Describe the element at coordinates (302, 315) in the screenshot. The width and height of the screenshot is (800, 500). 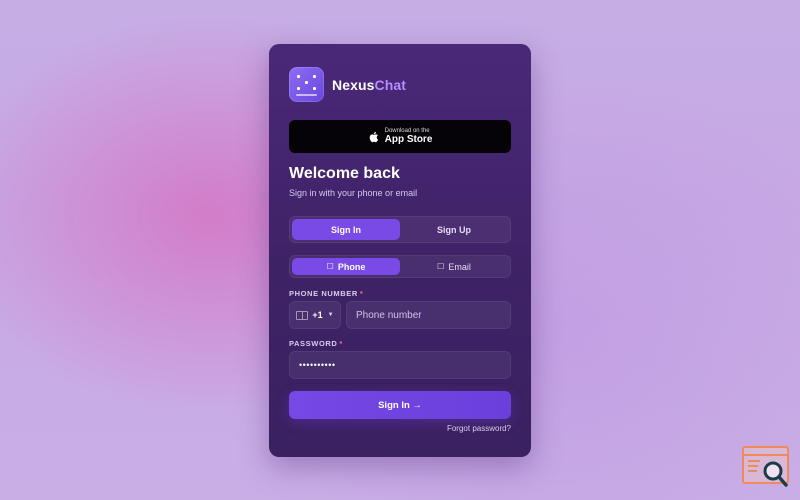
I see `flag-icon` at that location.